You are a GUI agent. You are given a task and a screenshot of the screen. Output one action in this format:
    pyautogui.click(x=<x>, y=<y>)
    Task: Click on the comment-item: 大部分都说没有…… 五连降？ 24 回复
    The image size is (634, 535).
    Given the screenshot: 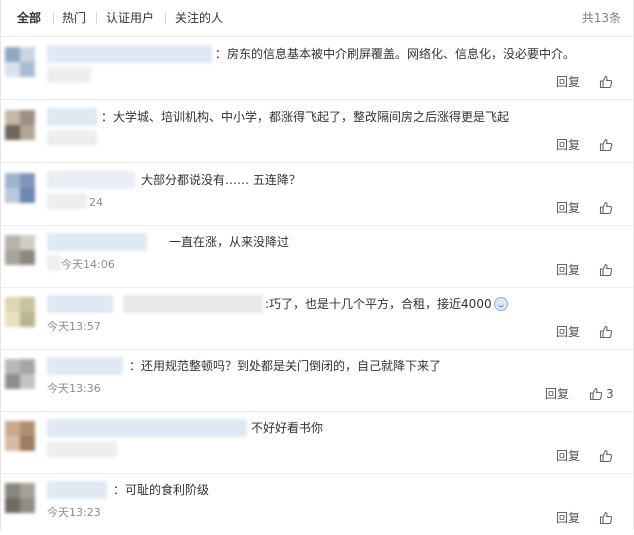 What is the action you would take?
    pyautogui.click(x=317, y=194)
    